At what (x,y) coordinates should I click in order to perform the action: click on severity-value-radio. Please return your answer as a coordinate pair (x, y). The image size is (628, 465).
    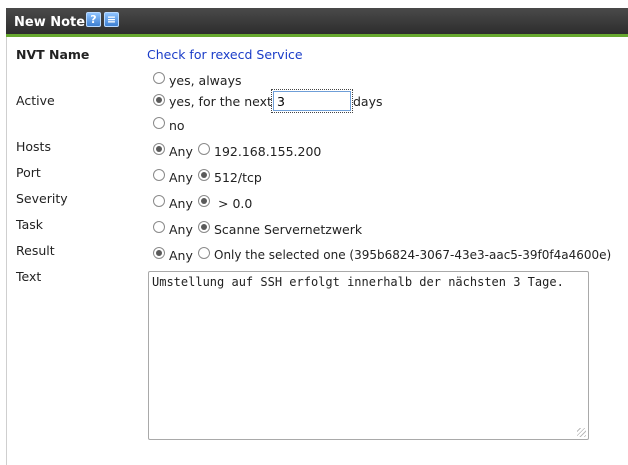
    Looking at the image, I should click on (204, 201).